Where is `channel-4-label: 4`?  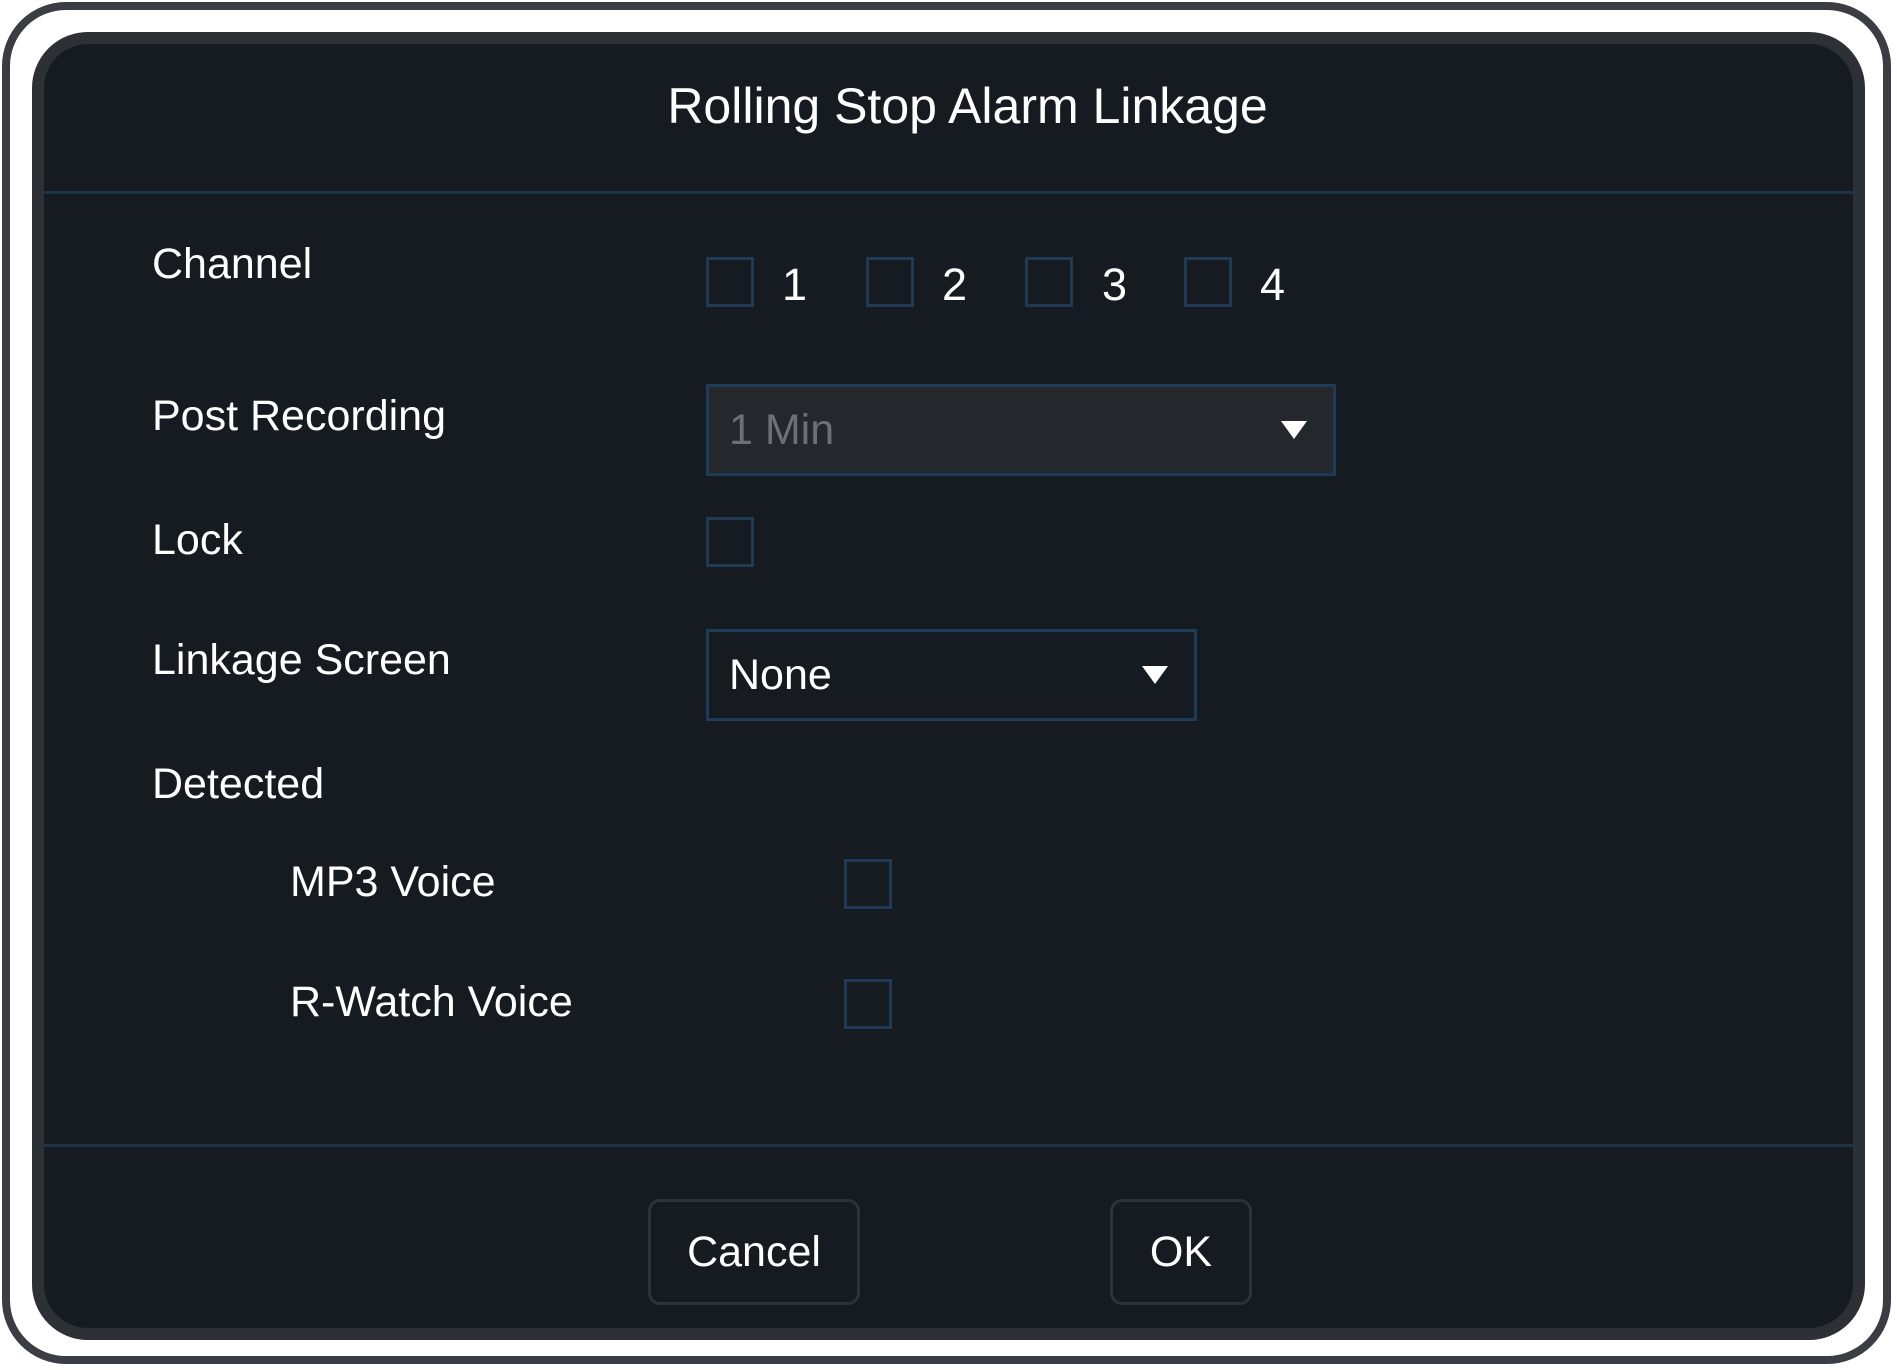
channel-4-label: 4 is located at coordinates (1273, 284).